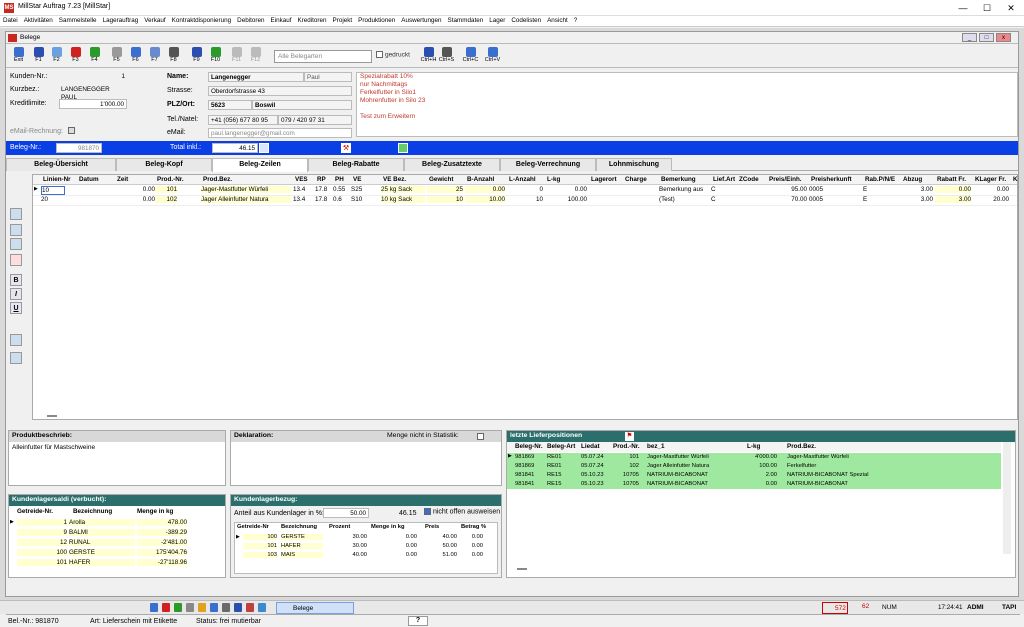 Image resolution: width=1024 pixels, height=627 pixels. I want to click on cell-preis-einh: 70.00, so click(787, 199).